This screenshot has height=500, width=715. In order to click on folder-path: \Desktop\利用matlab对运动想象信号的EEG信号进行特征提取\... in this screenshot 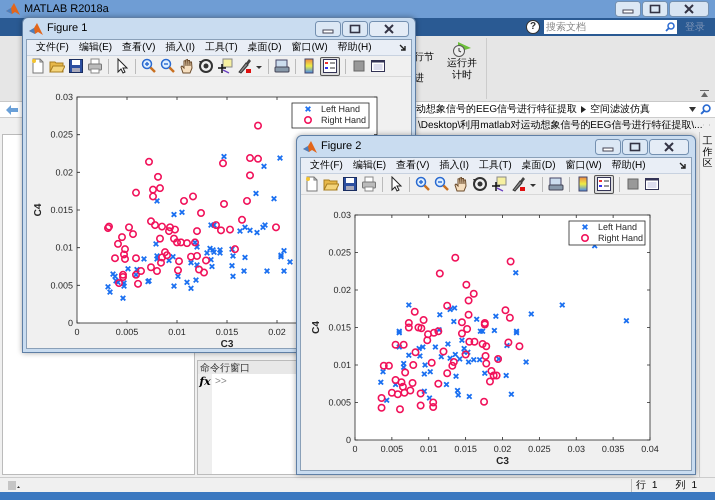, I will do `click(560, 125)`.